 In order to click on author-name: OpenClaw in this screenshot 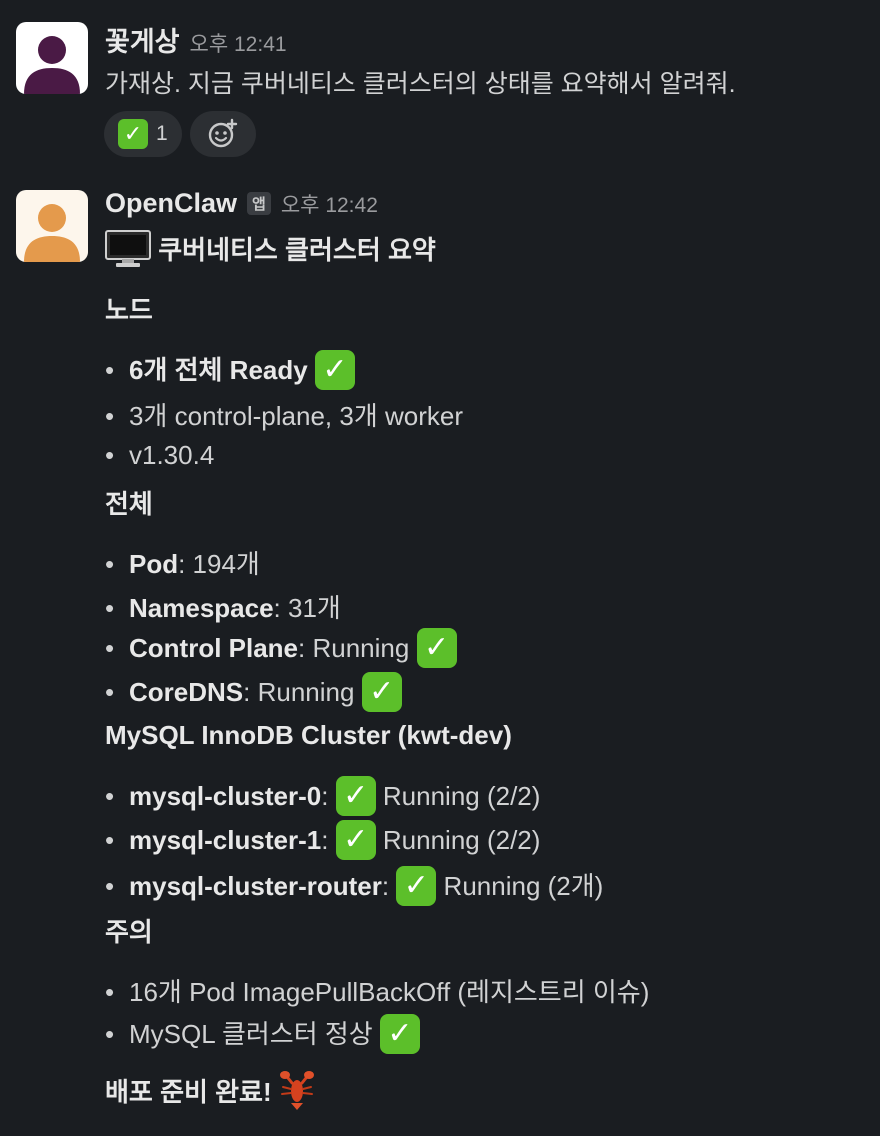, I will do `click(171, 203)`.